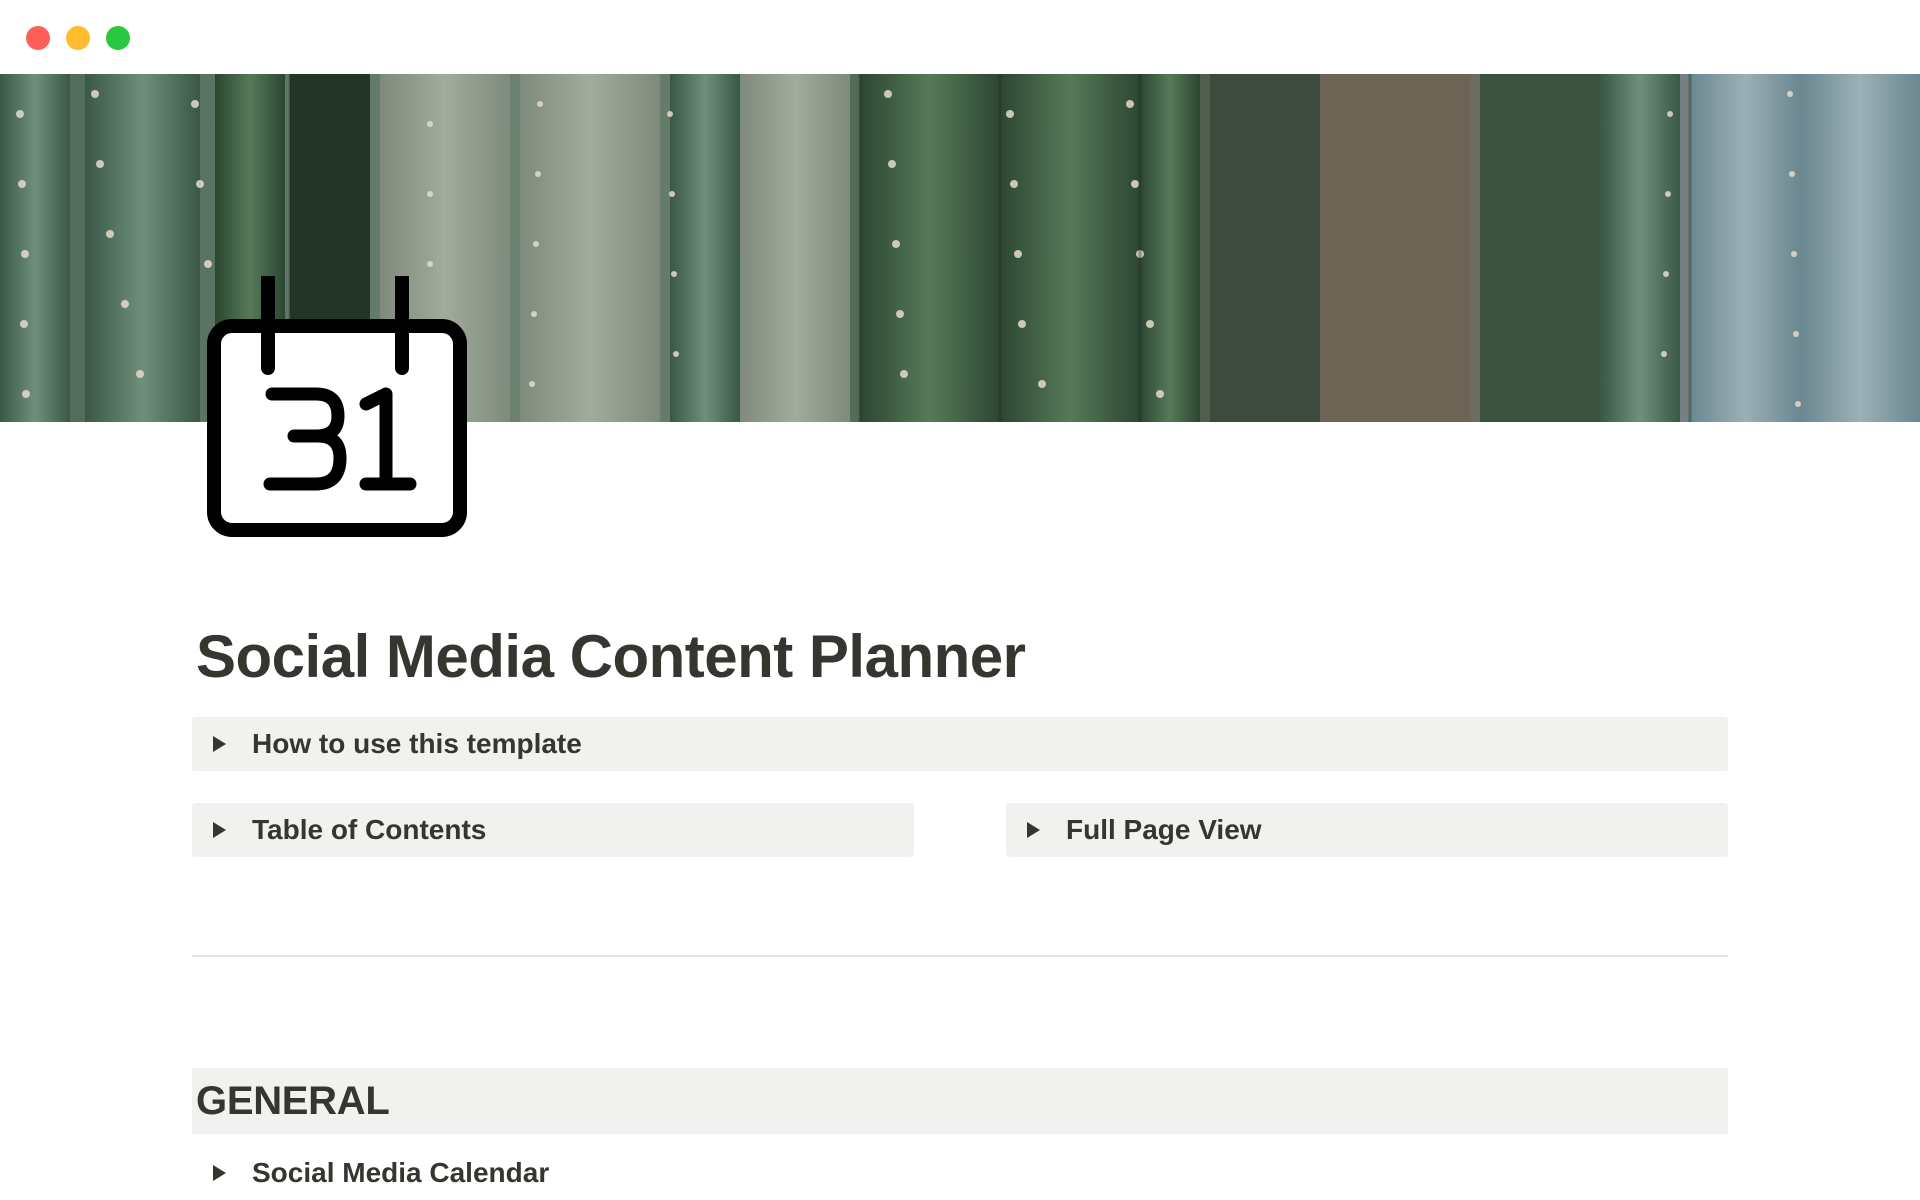  I want to click on zoom-window-button, so click(118, 38).